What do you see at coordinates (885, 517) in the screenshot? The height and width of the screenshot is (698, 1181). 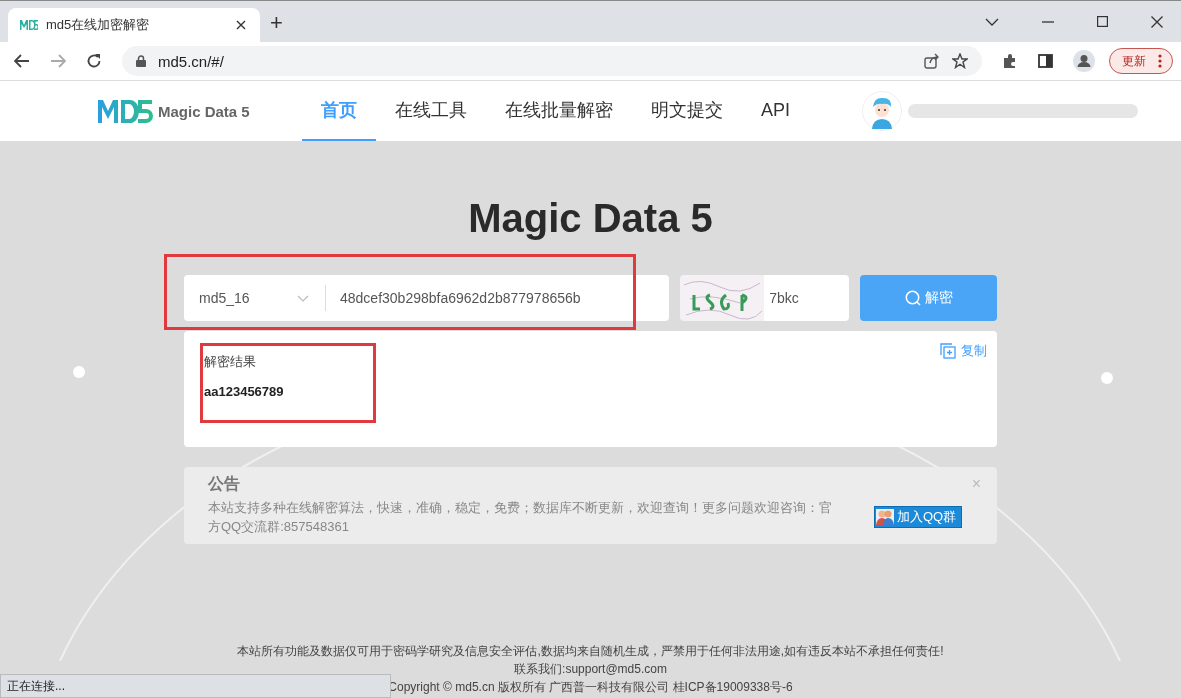 I see `people-icon` at bounding box center [885, 517].